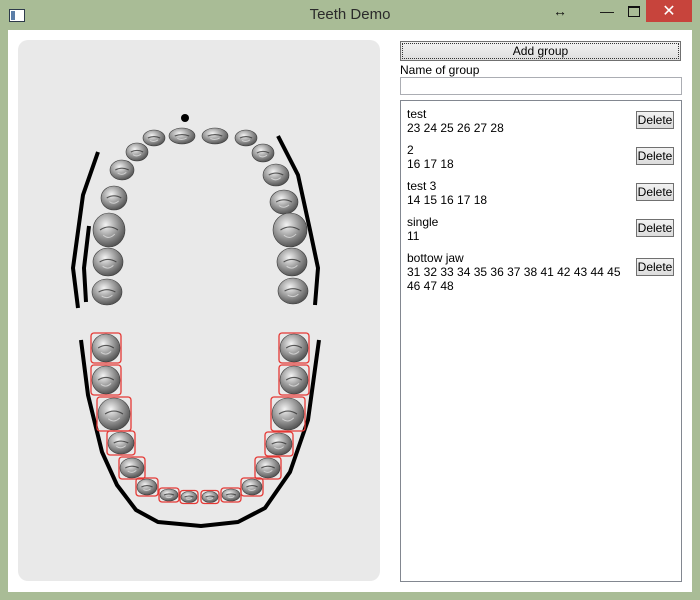  Describe the element at coordinates (413, 236) in the screenshot. I see `group-teeth: 11` at that location.